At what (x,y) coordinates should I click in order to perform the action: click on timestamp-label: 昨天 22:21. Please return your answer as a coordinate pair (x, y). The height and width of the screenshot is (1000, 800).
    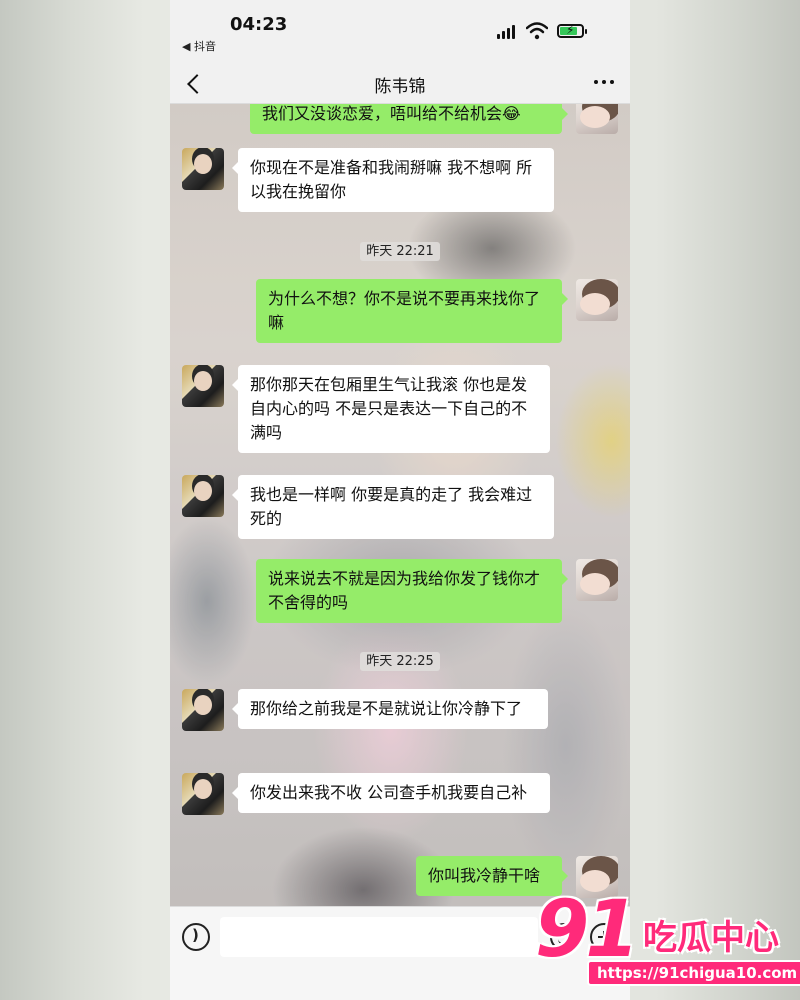
    Looking at the image, I should click on (400, 251).